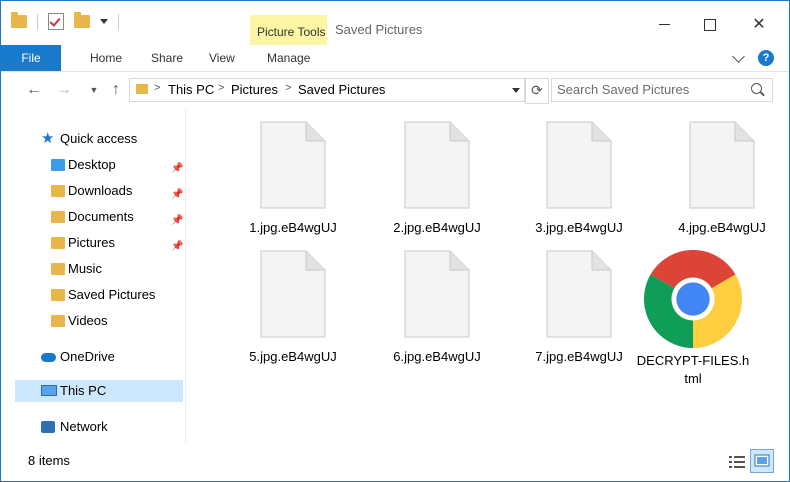 The height and width of the screenshot is (482, 790). I want to click on sidebar-item-label: Downloads, so click(100, 190).